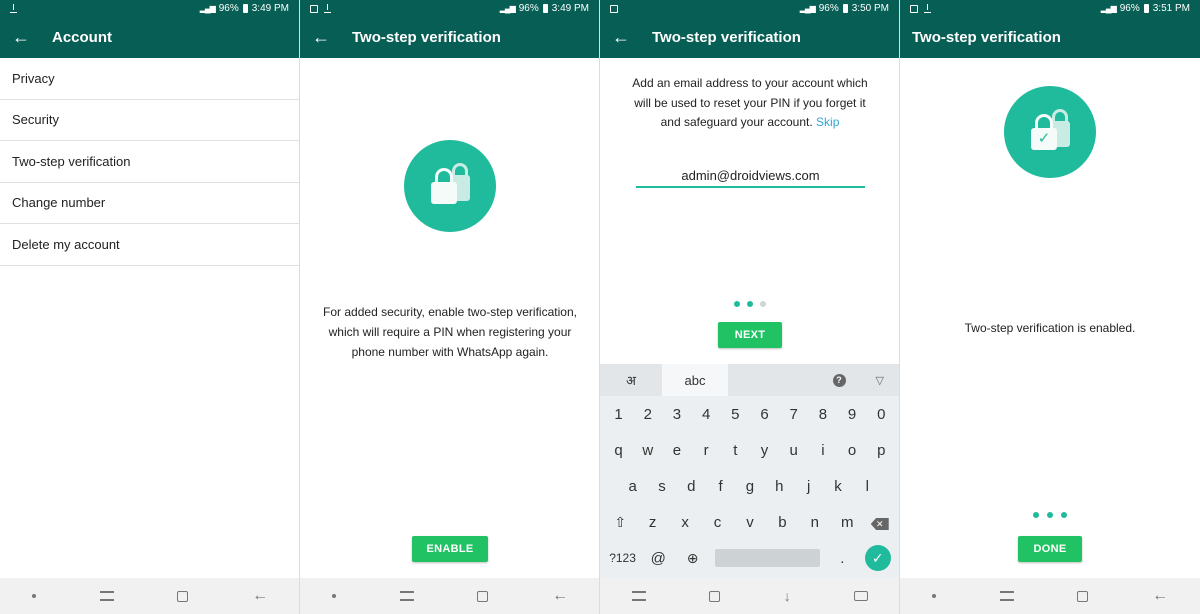 The width and height of the screenshot is (1200, 614). Describe the element at coordinates (691, 486) in the screenshot. I see `key: d` at that location.